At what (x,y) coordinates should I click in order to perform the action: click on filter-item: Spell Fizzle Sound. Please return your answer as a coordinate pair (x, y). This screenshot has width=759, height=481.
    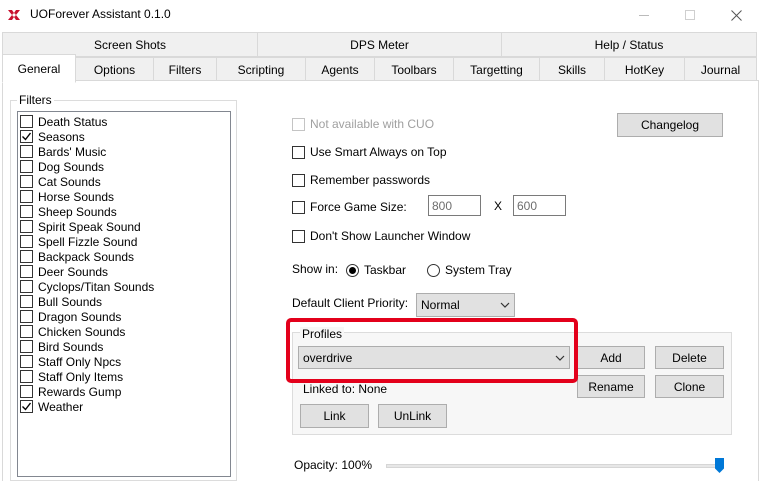
    Looking at the image, I should click on (78, 241).